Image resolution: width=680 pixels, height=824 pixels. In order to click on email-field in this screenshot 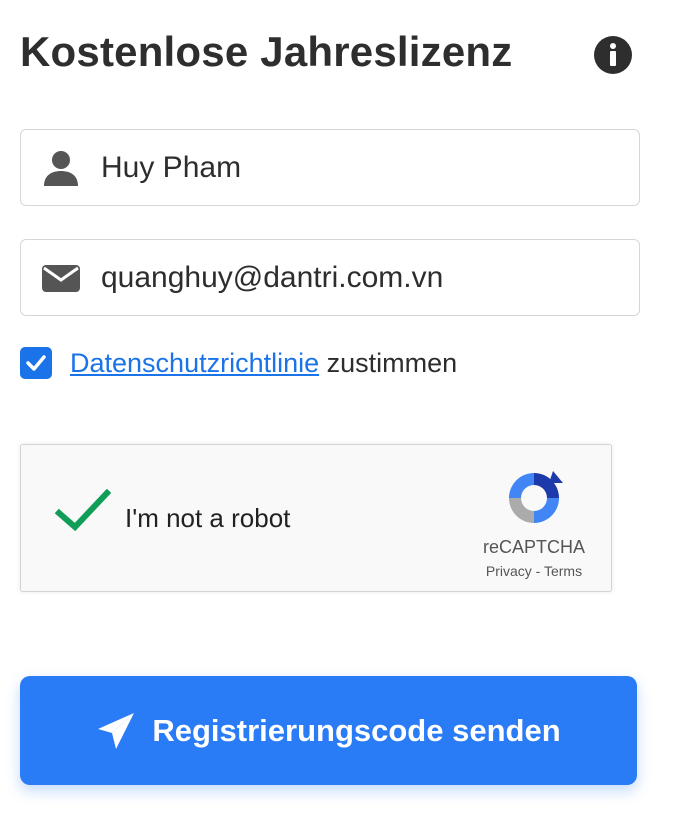, I will do `click(330, 277)`.